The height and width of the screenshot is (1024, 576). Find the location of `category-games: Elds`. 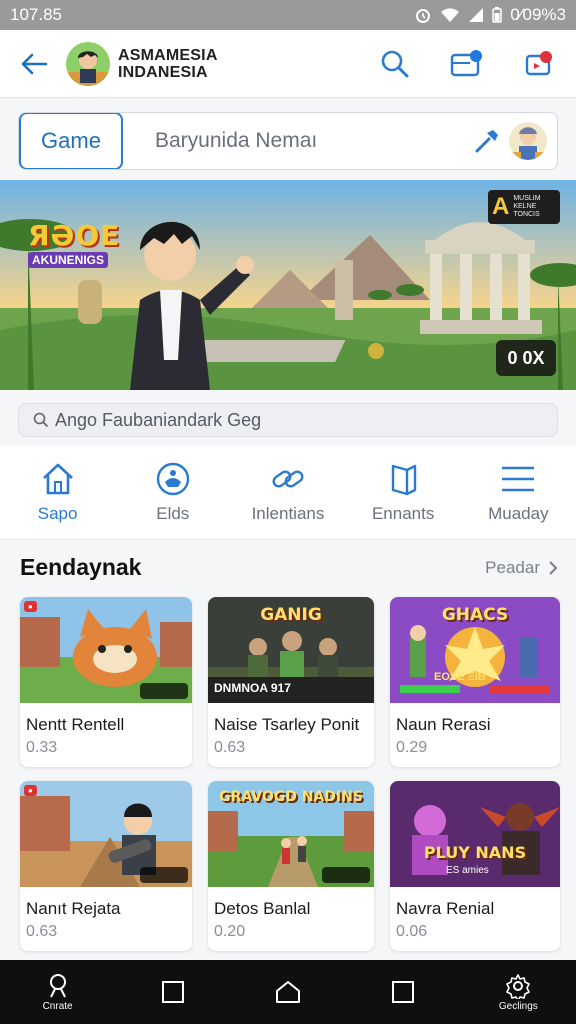

category-games: Elds is located at coordinates (173, 493).